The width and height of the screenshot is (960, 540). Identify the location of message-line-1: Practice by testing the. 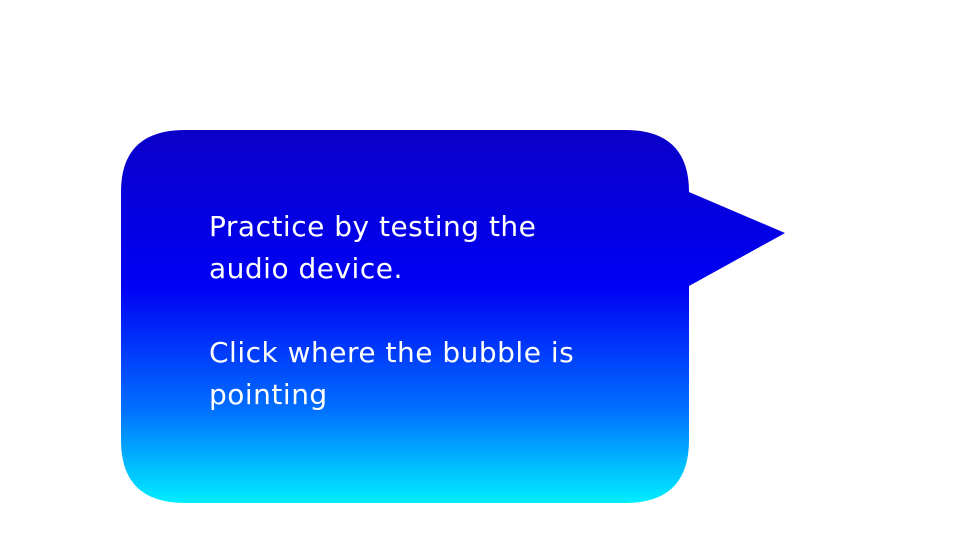
(373, 226).